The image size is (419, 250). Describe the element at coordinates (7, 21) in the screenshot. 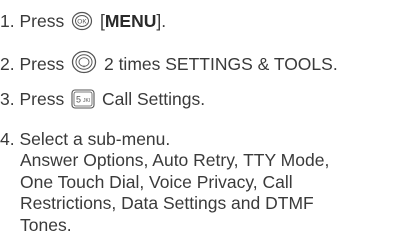

I see `step-number: 1.` at that location.